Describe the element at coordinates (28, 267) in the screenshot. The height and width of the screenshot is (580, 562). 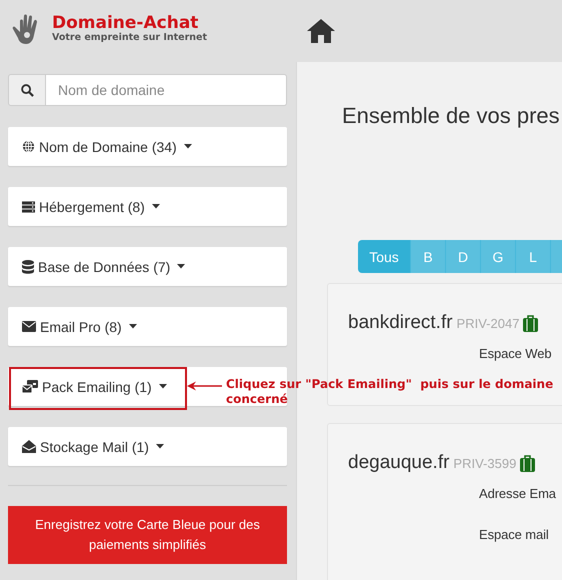
I see `database-icon` at that location.